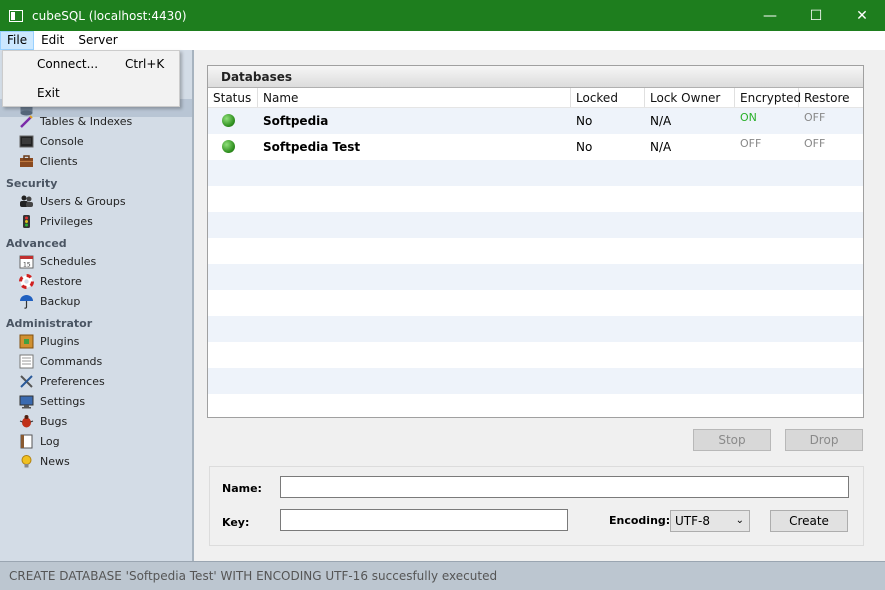 This screenshot has height=590, width=885. What do you see at coordinates (36, 243) in the screenshot?
I see `sidebar-section-advanced: Advanced` at bounding box center [36, 243].